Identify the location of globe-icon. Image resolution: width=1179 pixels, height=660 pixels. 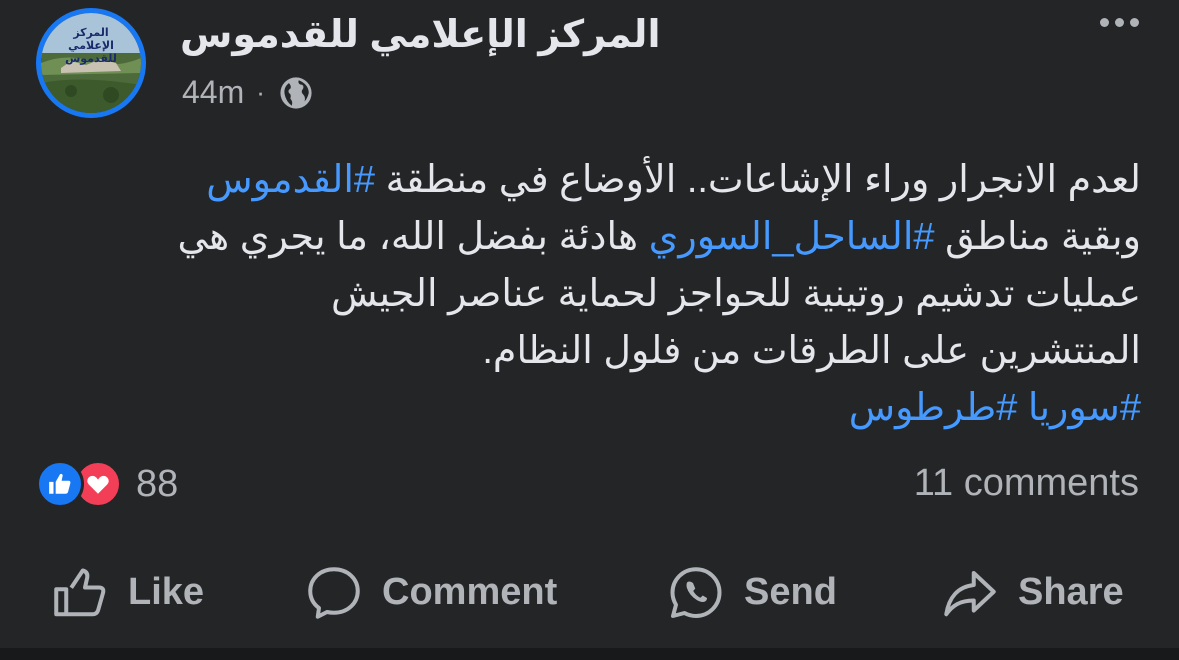
(296, 93).